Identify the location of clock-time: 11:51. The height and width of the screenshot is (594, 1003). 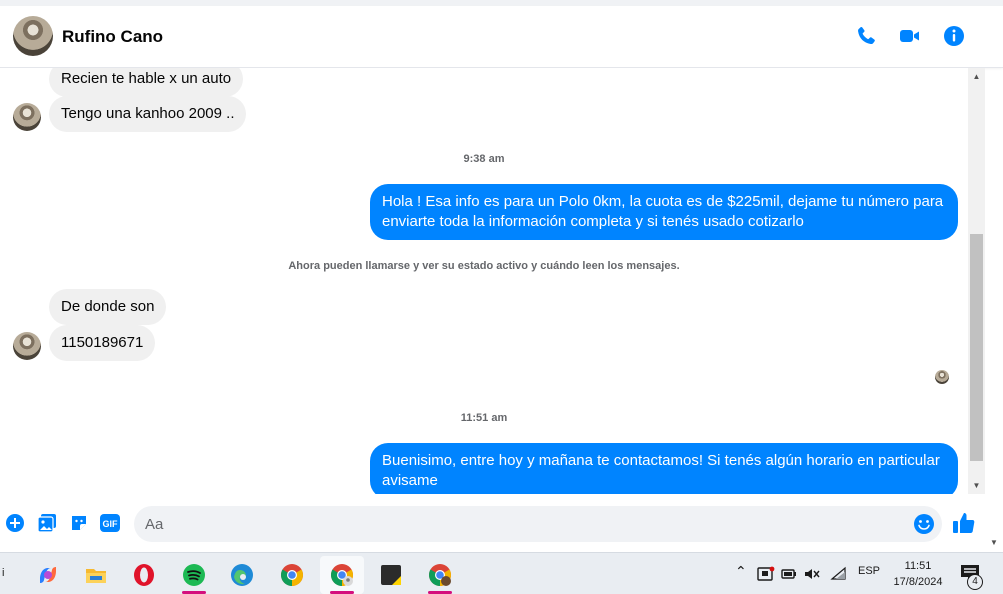
(918, 566).